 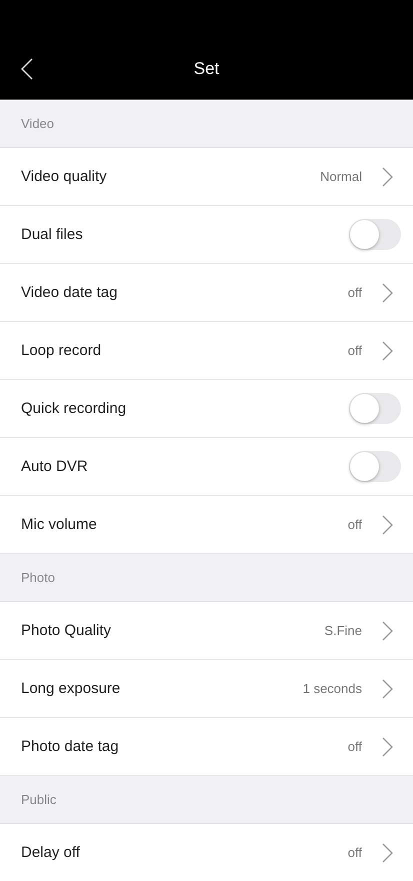 I want to click on setting-label: Photo date tag, so click(x=70, y=746).